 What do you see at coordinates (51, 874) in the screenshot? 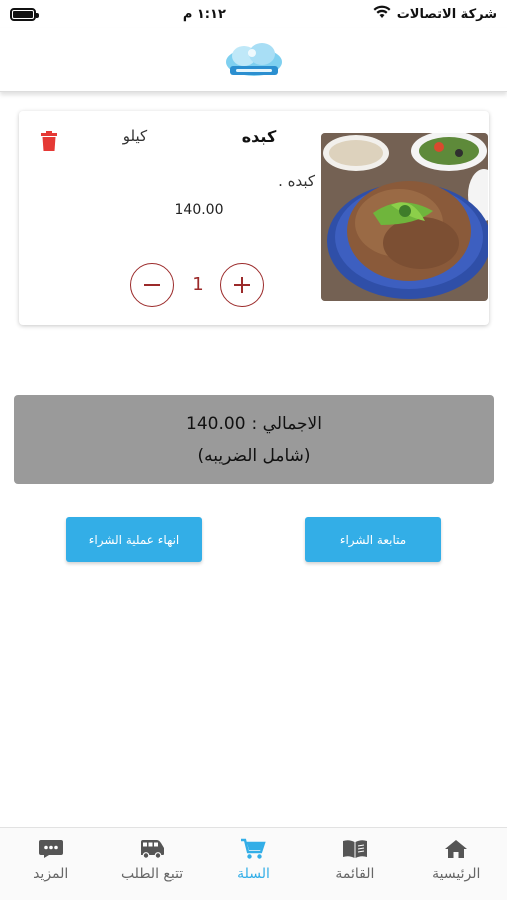
I see `nav-label-more: المزيد` at bounding box center [51, 874].